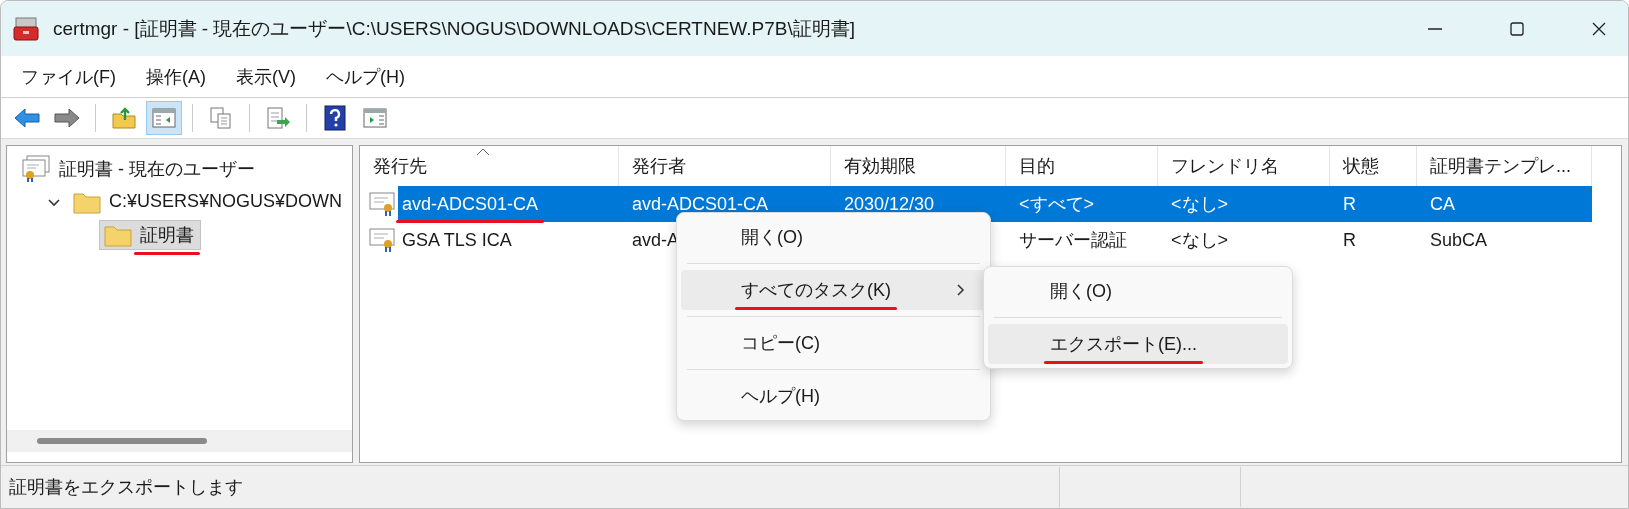 This screenshot has width=1629, height=509. I want to click on menu-item: コピー(C), so click(833, 343).